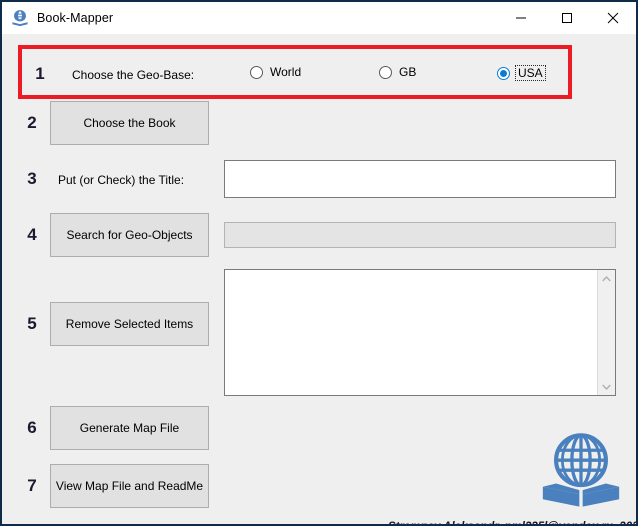 The image size is (638, 526). What do you see at coordinates (286, 72) in the screenshot?
I see `radio-label-world: World` at bounding box center [286, 72].